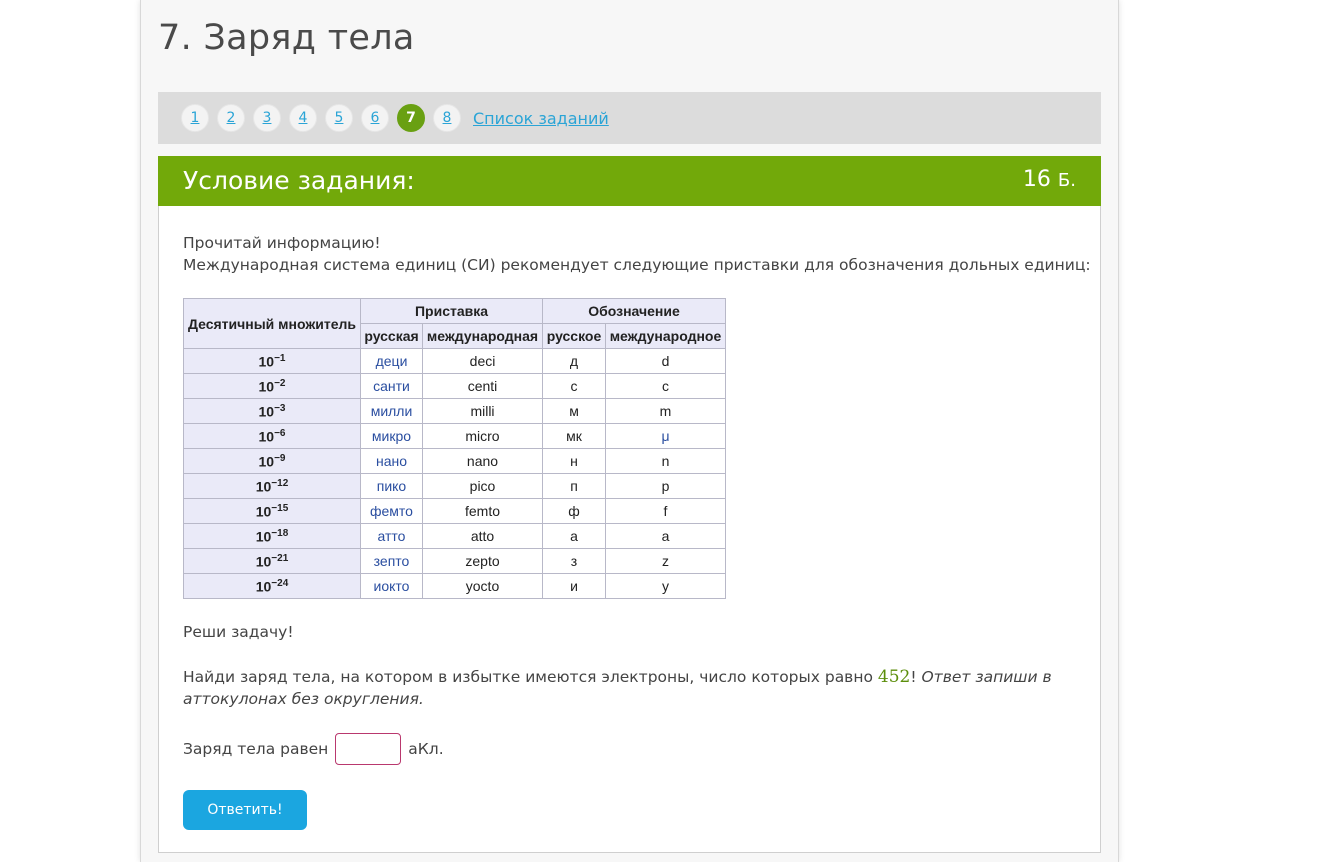 Image resolution: width=1343 pixels, height=862 pixels. I want to click on multiplier-exponent: −21, so click(280, 558).